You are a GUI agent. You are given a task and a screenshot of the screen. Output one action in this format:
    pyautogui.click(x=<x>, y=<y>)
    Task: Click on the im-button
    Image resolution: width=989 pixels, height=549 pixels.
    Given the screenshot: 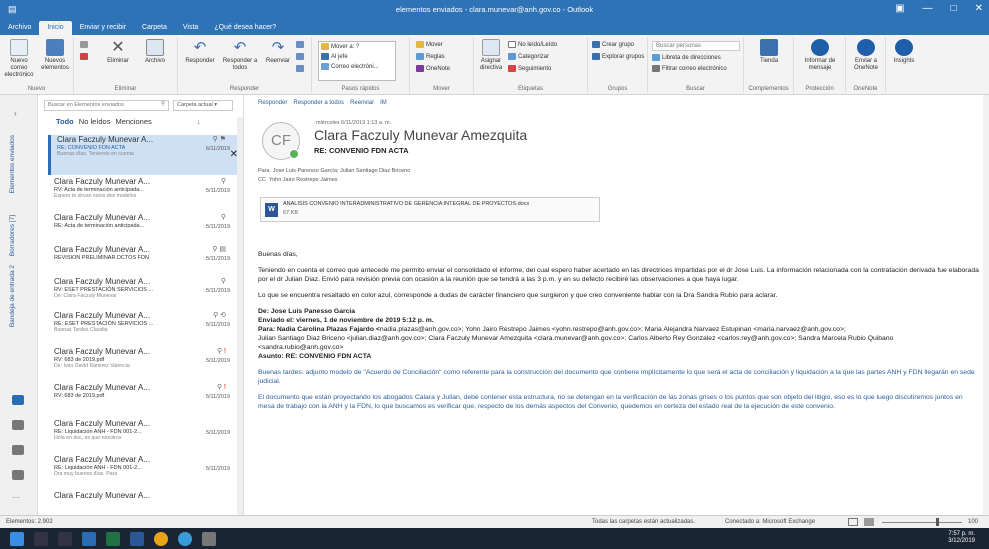 What is the action you would take?
    pyautogui.click(x=300, y=56)
    